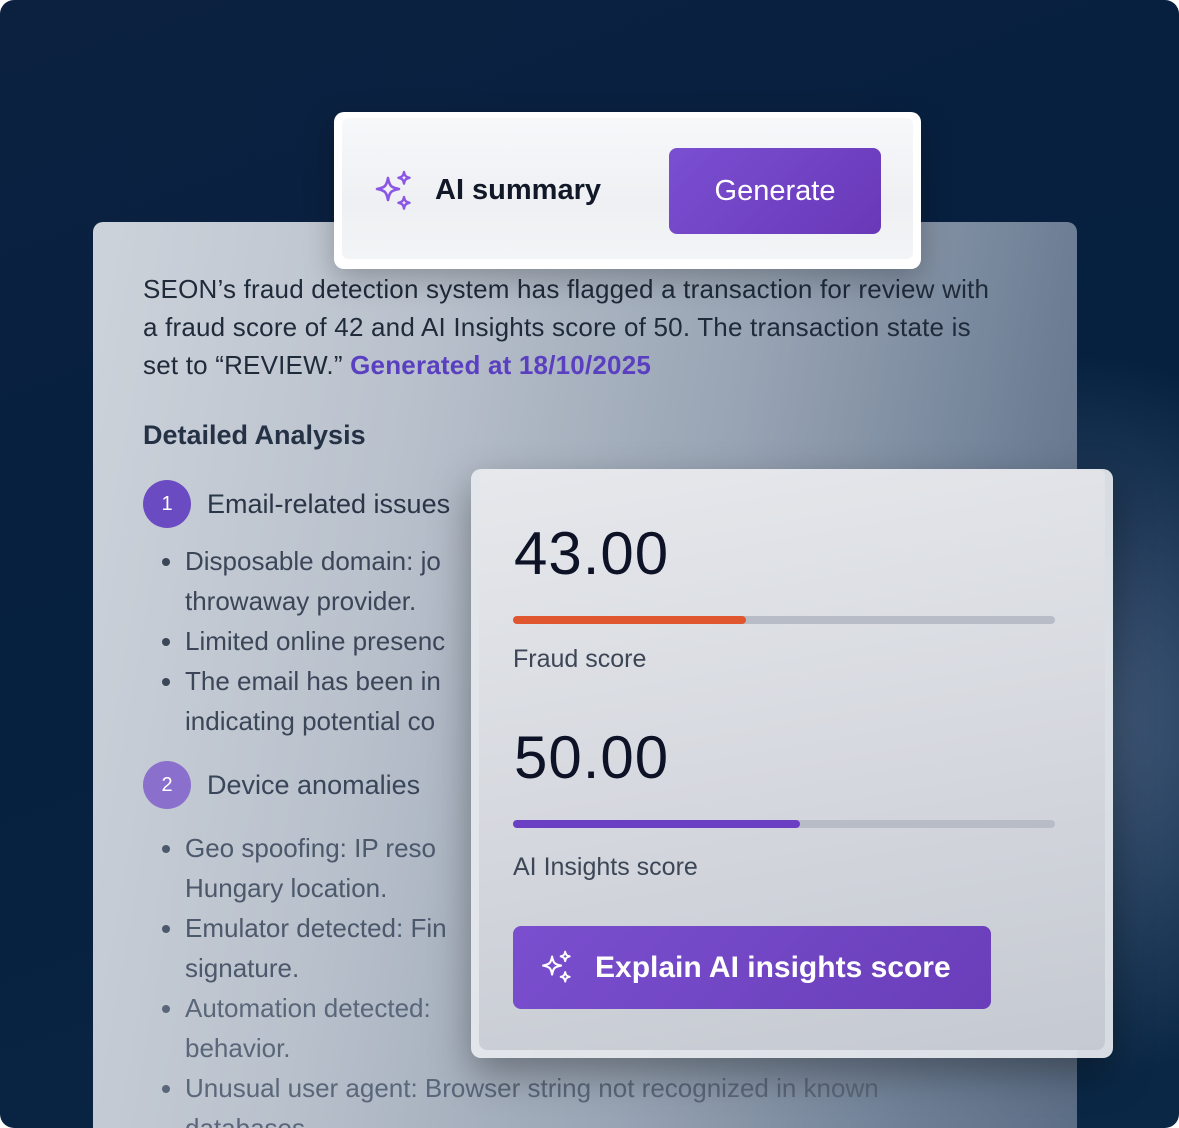 This screenshot has height=1128, width=1179. Describe the element at coordinates (657, 824) in the screenshot. I see `ai-insights-score-bar-fill` at that location.